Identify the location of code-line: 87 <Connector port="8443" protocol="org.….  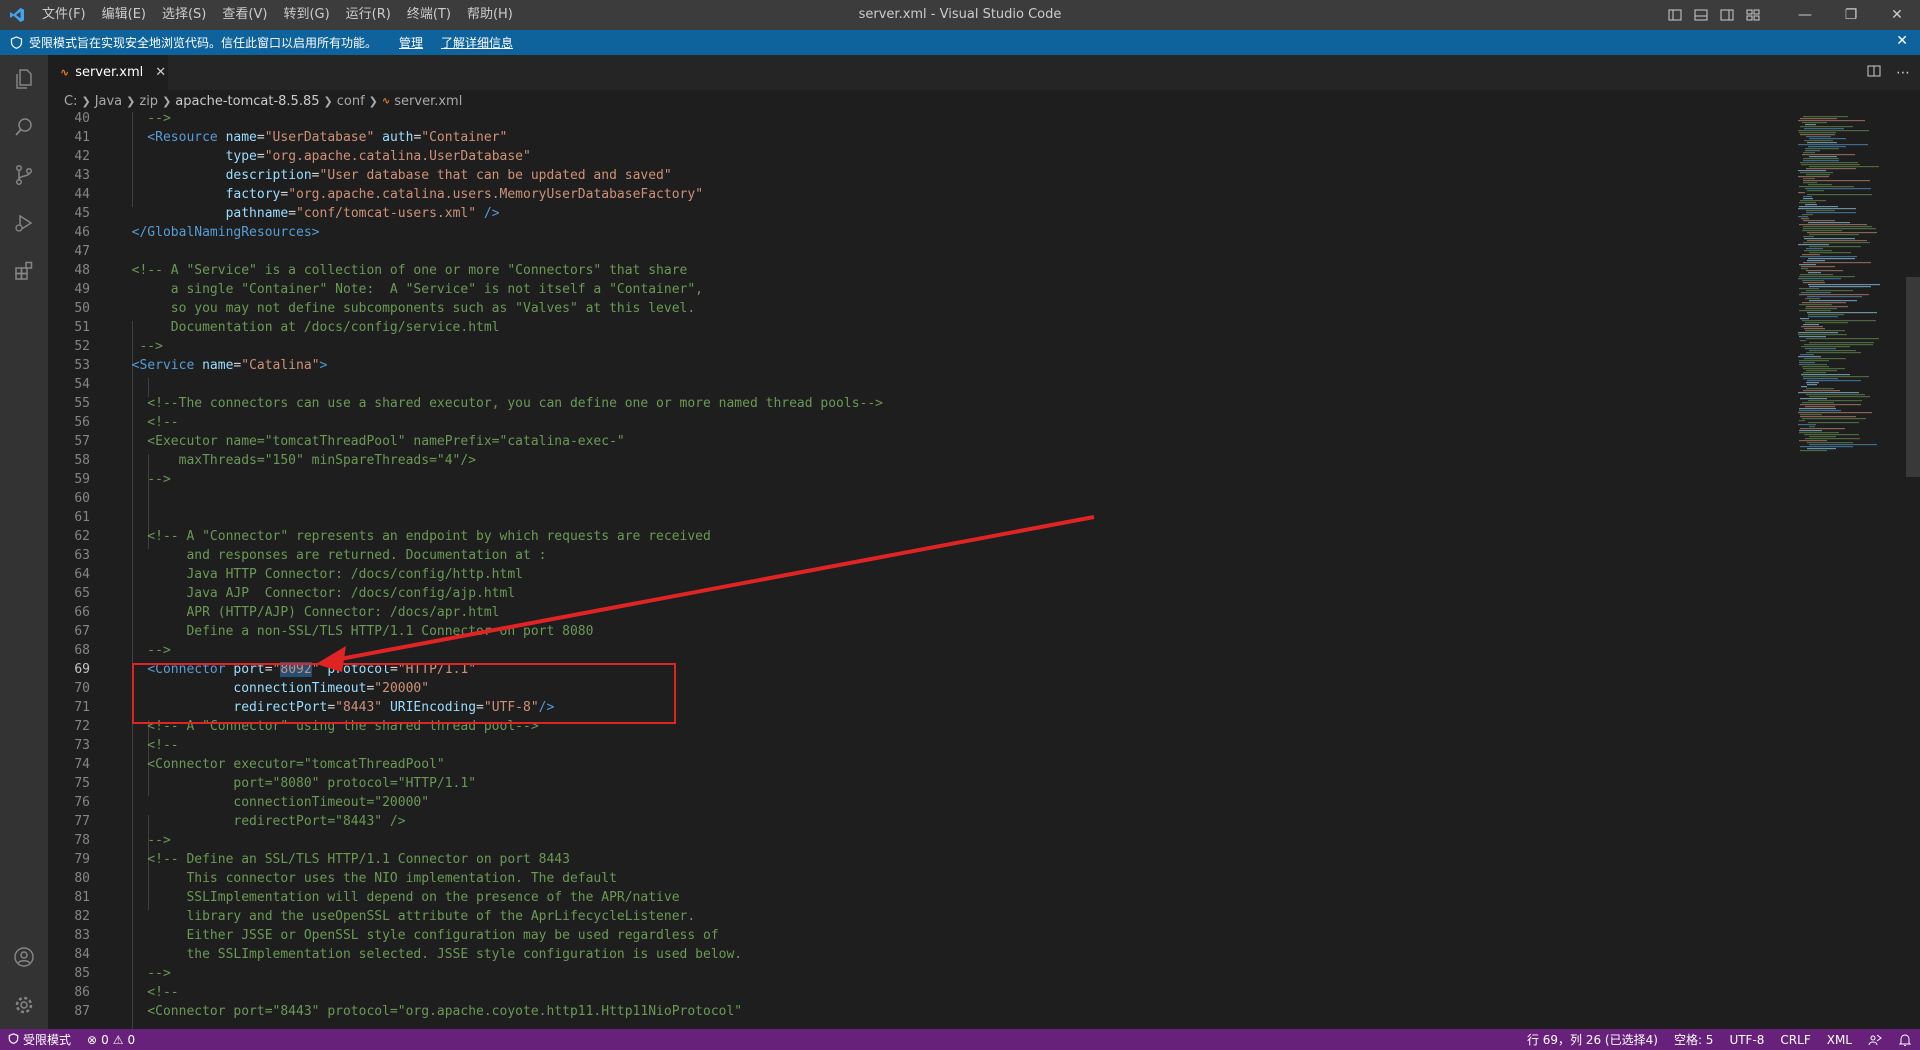
(918, 1011).